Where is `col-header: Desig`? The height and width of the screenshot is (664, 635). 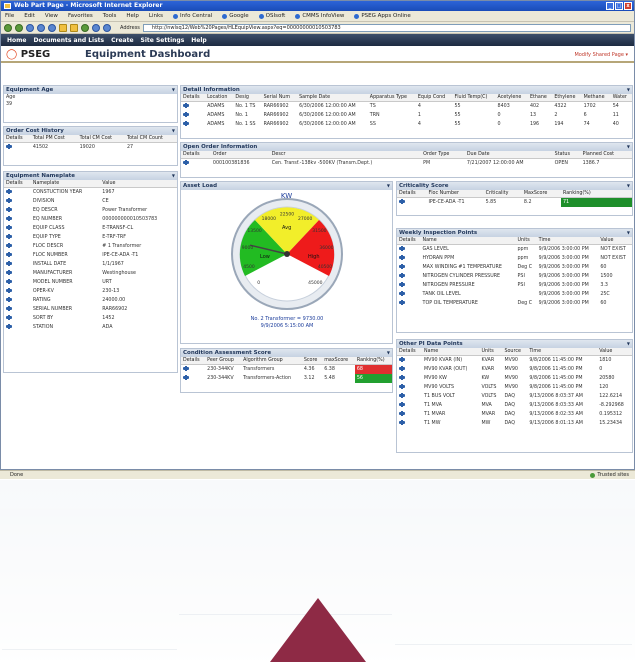 col-header: Desig is located at coordinates (247, 98).